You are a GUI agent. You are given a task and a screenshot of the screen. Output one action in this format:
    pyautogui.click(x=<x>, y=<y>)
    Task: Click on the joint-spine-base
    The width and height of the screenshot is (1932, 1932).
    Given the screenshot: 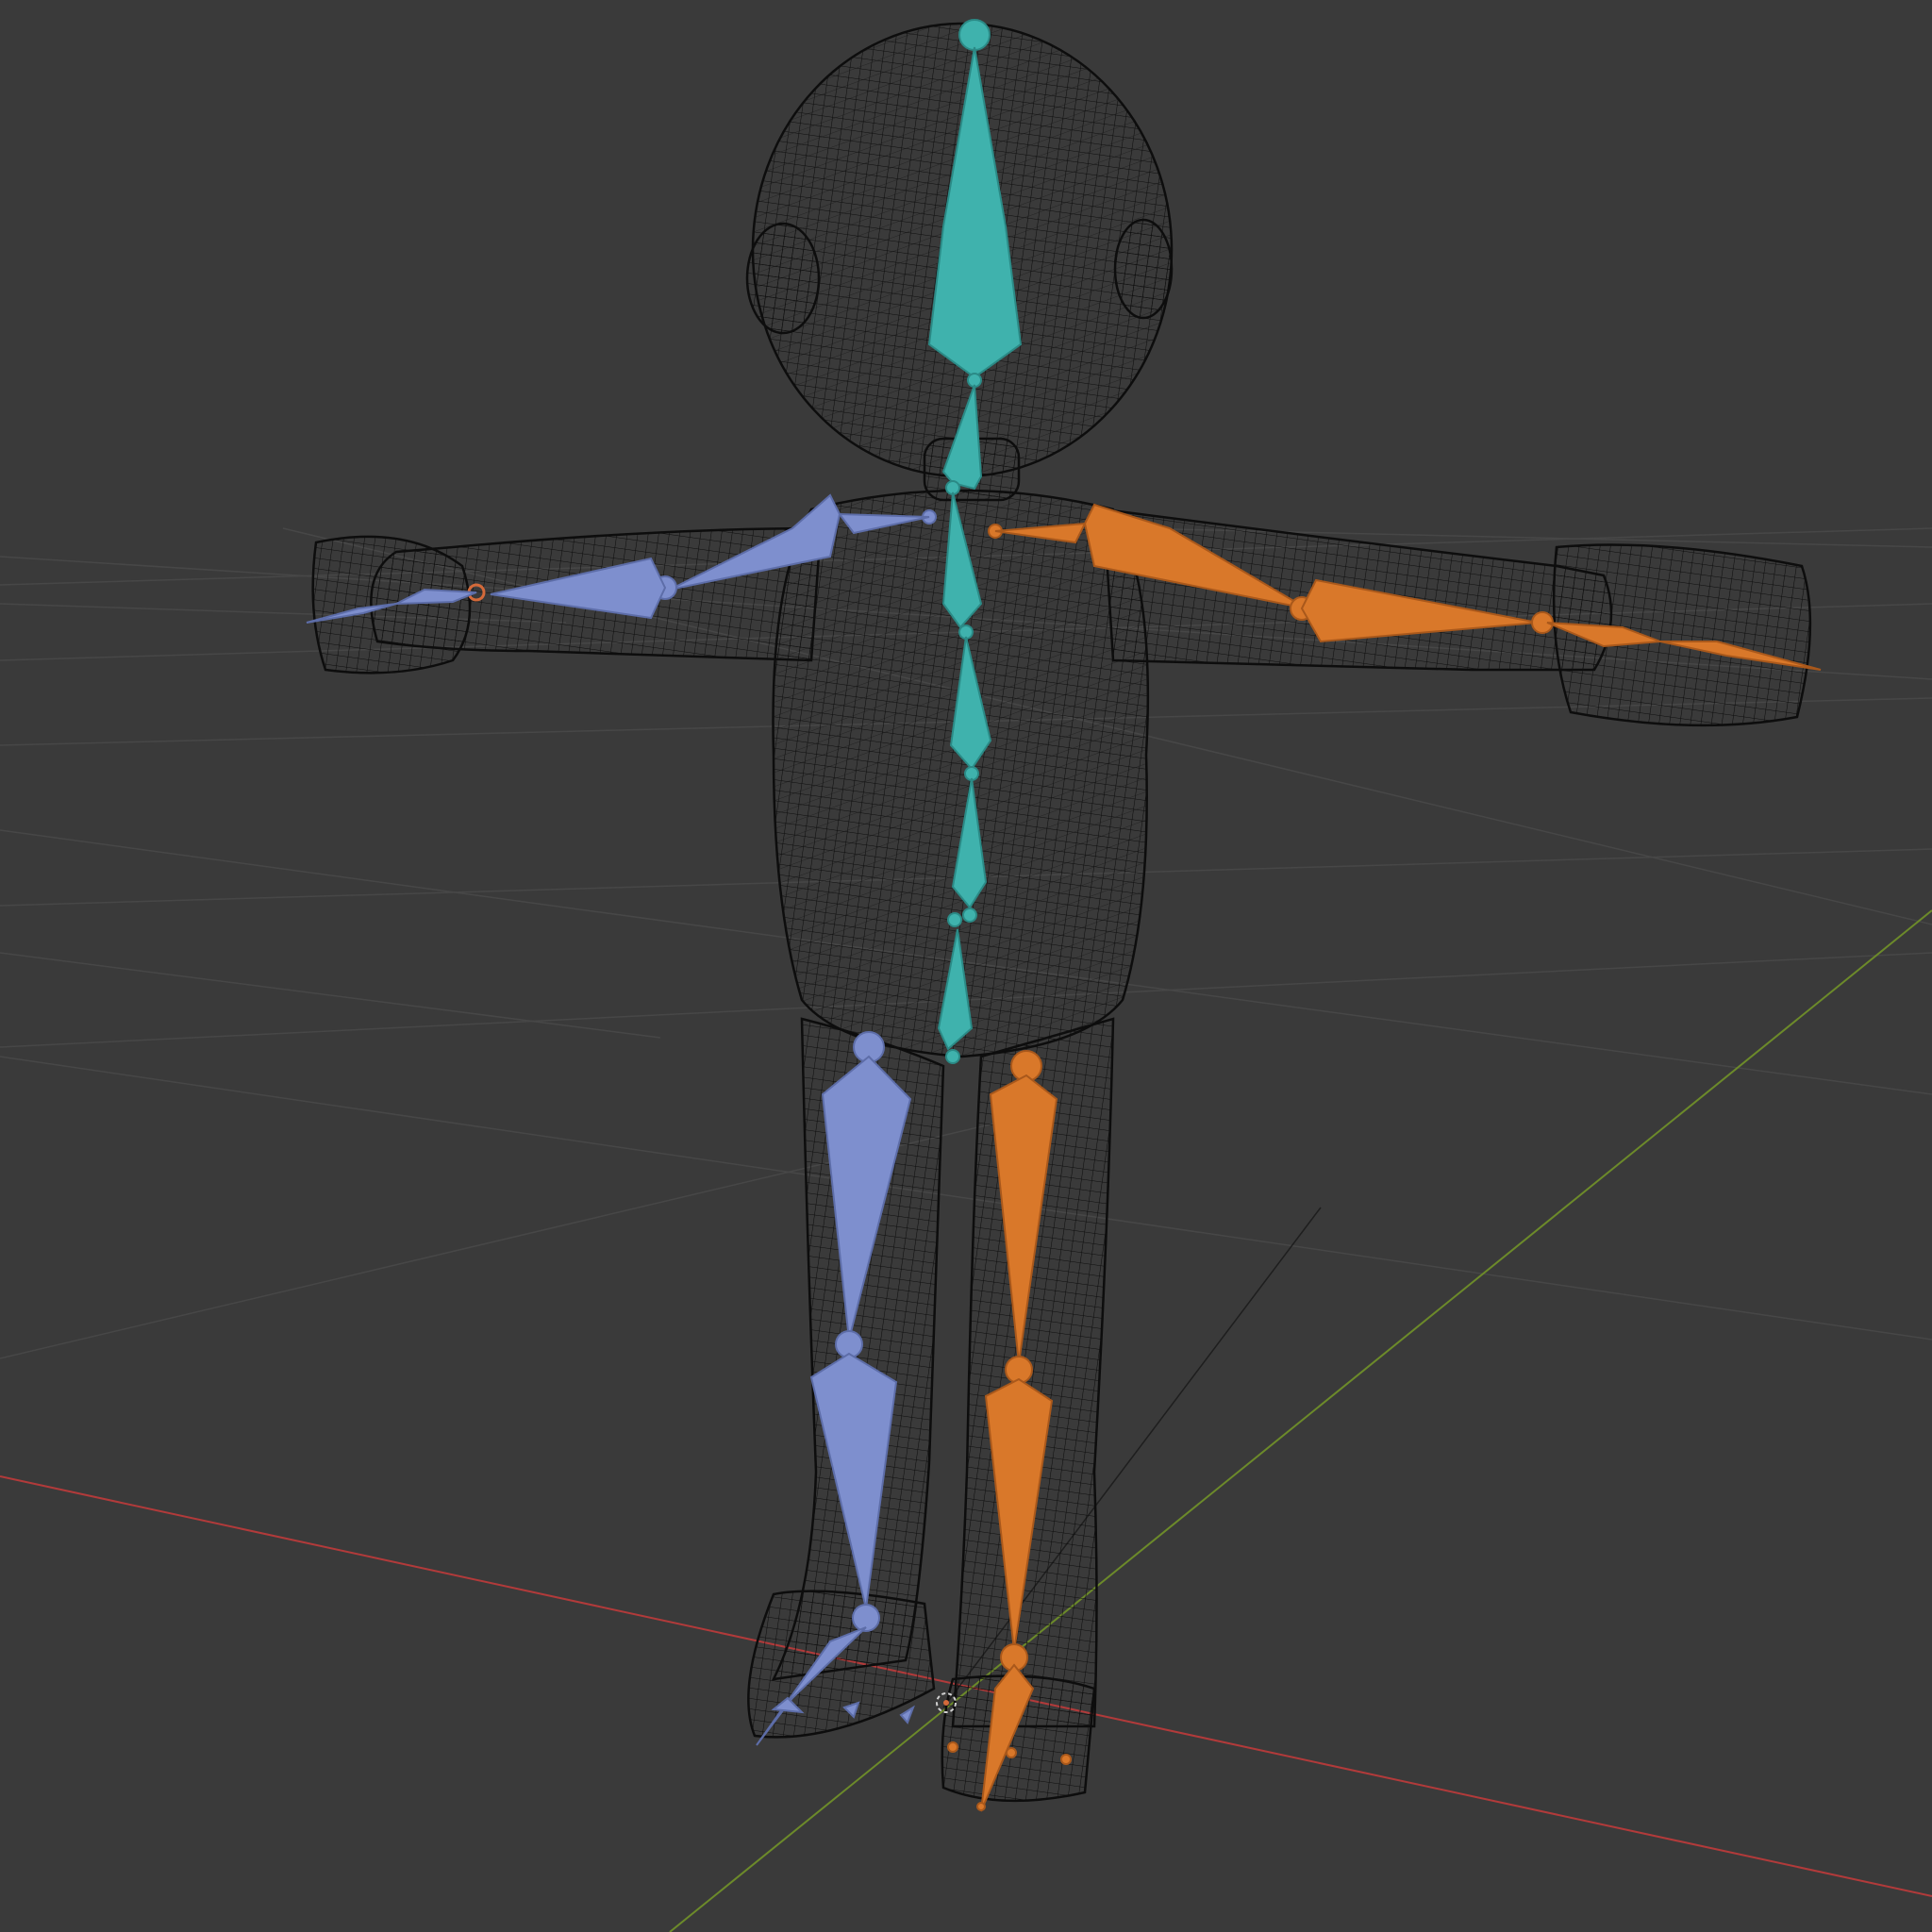 What is the action you would take?
    pyautogui.click(x=954, y=920)
    